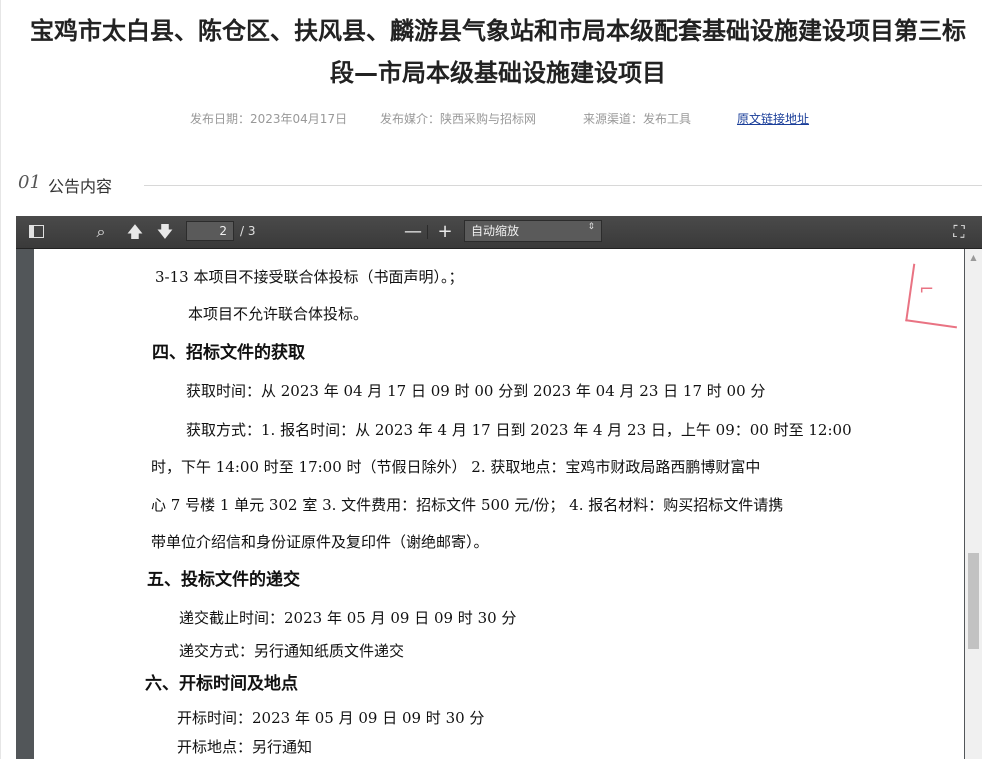 The width and height of the screenshot is (996, 759). What do you see at coordinates (101, 232) in the screenshot?
I see `search-icon: ⌕` at bounding box center [101, 232].